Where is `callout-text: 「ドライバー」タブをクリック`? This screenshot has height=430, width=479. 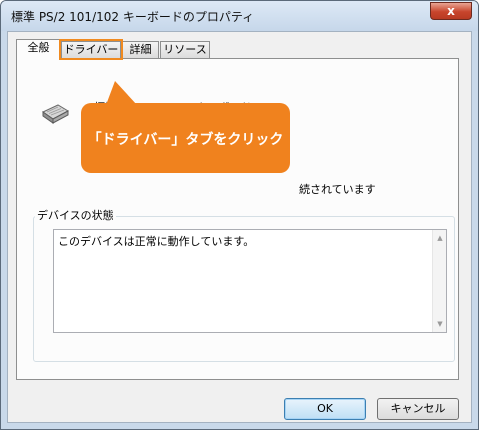 callout-text: 「ドライバー」タブをクリック is located at coordinates (185, 140).